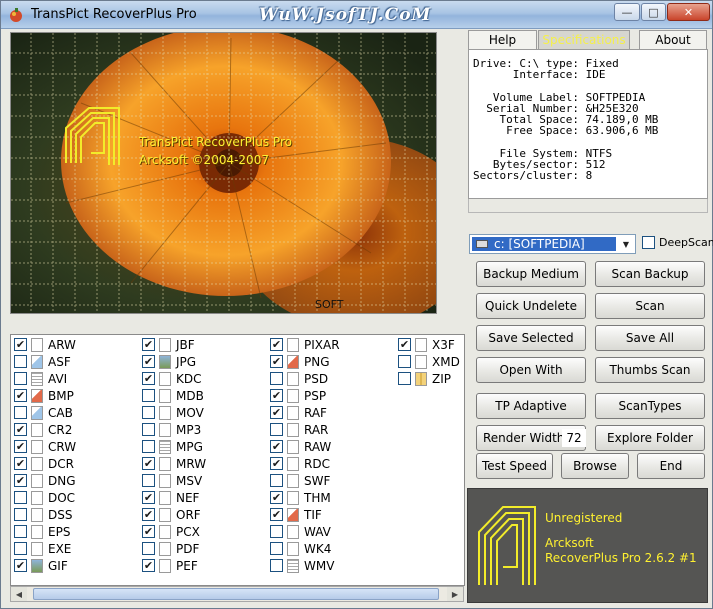  What do you see at coordinates (41, 565) in the screenshot?
I see `file-type-gif: ✔ GIF` at bounding box center [41, 565].